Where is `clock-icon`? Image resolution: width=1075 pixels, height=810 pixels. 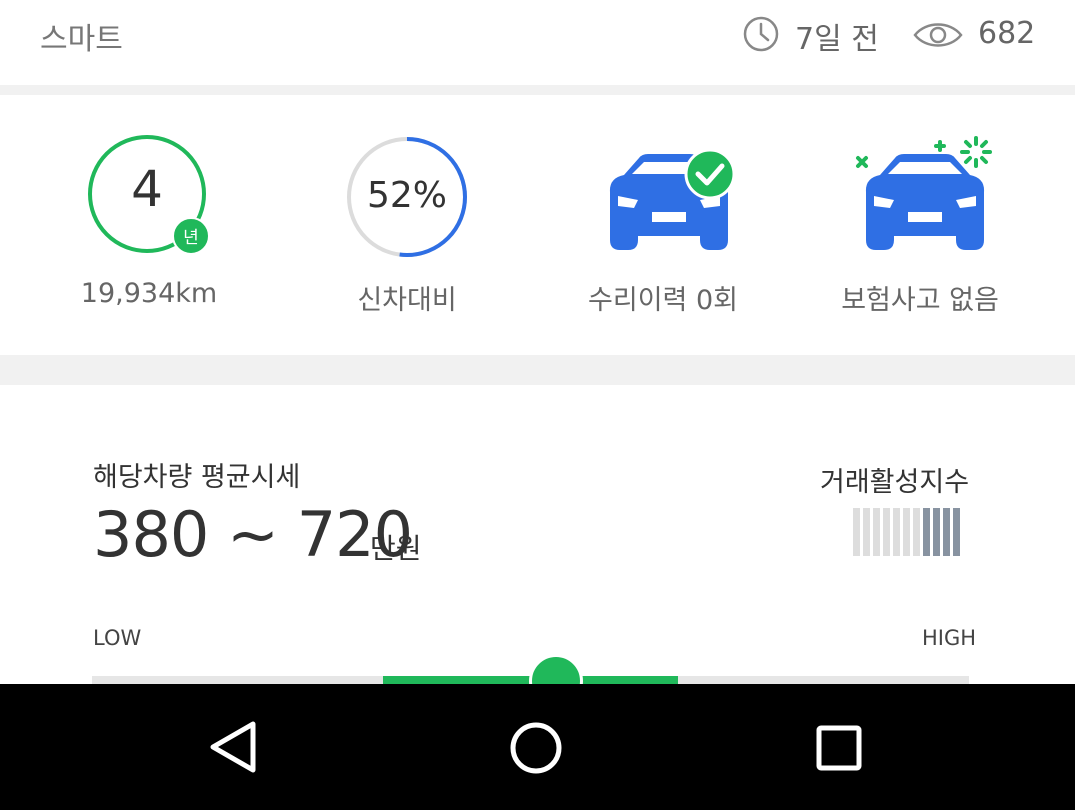 clock-icon is located at coordinates (761, 34).